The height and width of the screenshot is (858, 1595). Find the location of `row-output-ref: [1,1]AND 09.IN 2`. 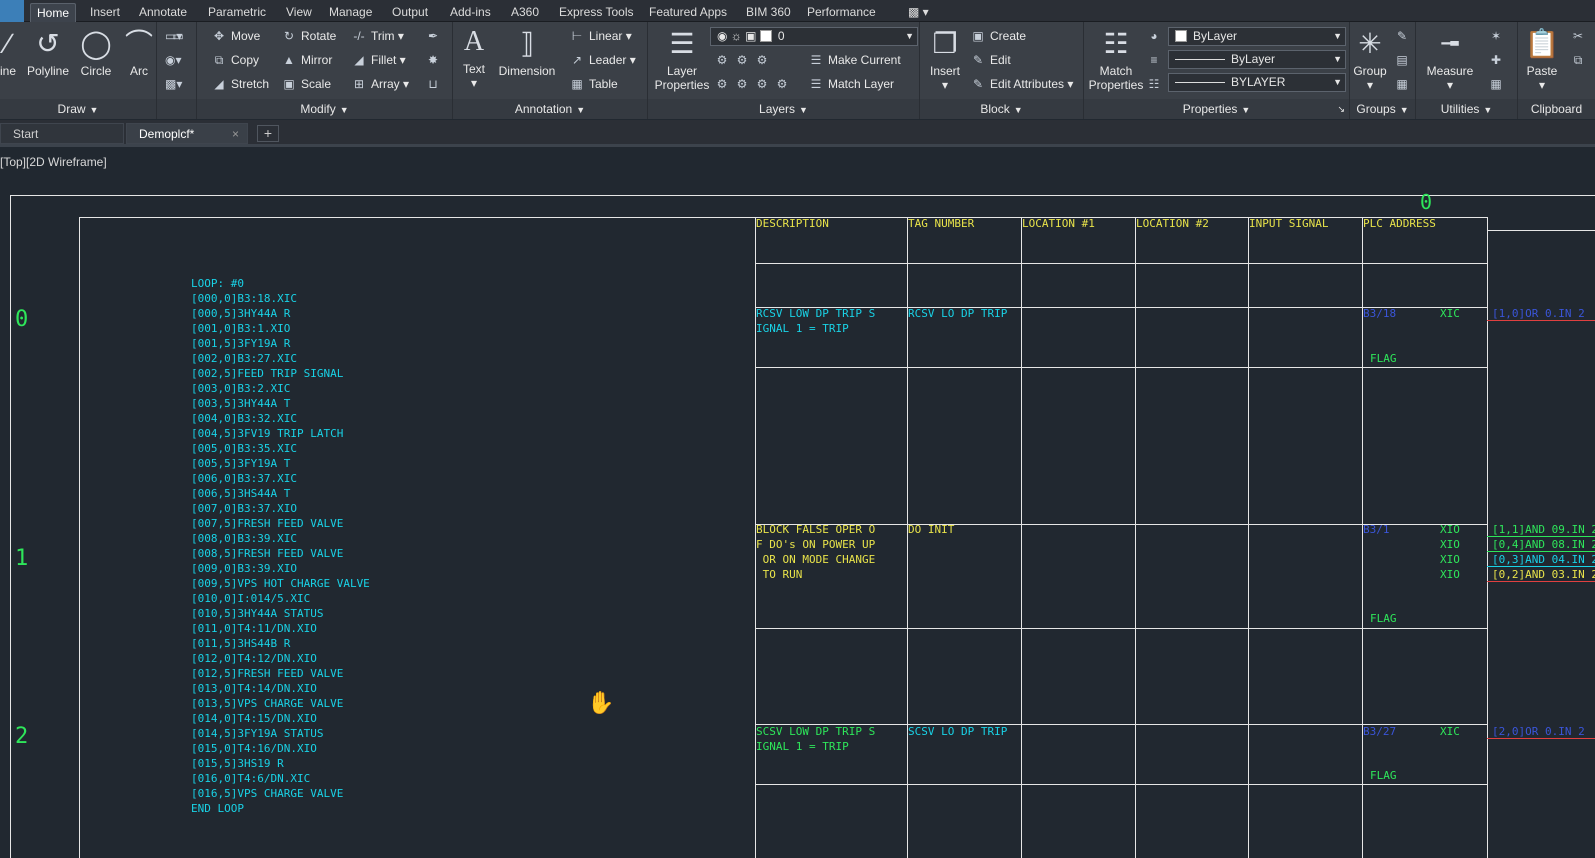

row-output-ref: [1,1]AND 09.IN 2 is located at coordinates (1543, 529).